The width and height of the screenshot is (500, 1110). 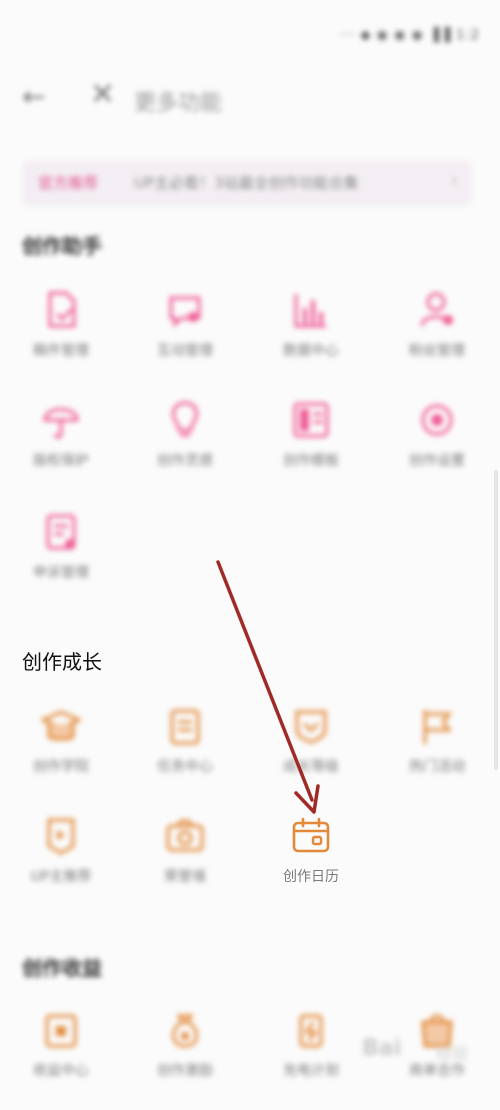 What do you see at coordinates (311, 1060) in the screenshot?
I see `grid-item-charge: 充电计划` at bounding box center [311, 1060].